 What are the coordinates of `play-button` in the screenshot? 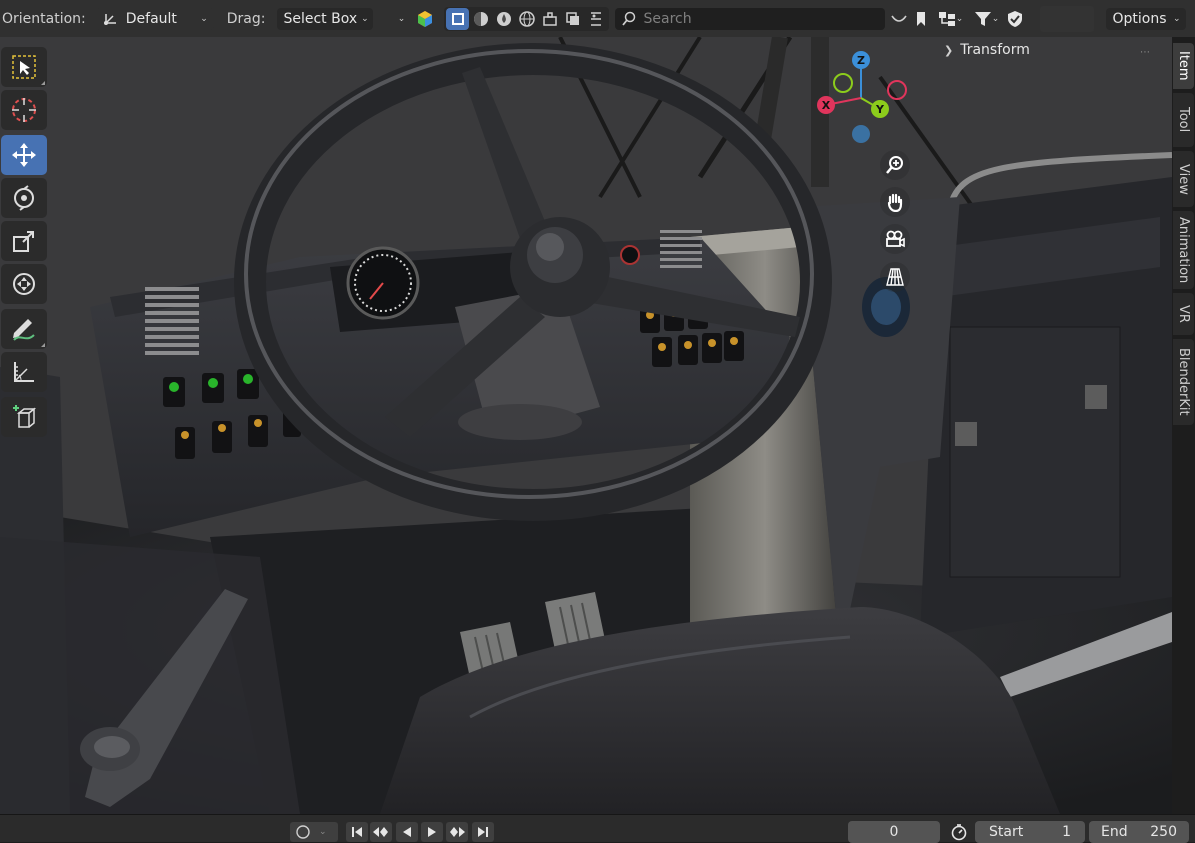 It's located at (432, 832).